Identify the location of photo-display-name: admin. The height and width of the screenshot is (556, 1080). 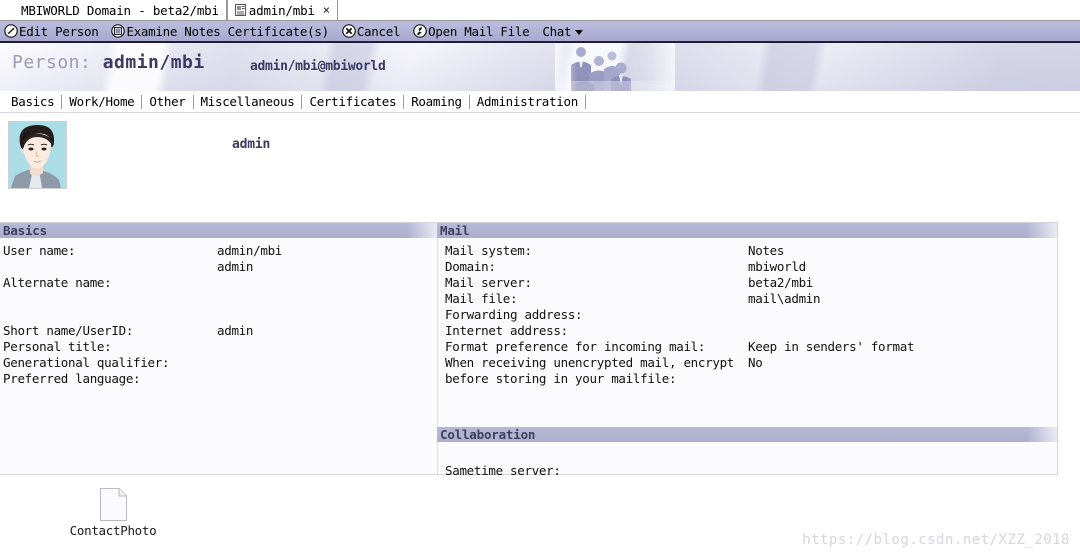
(251, 144).